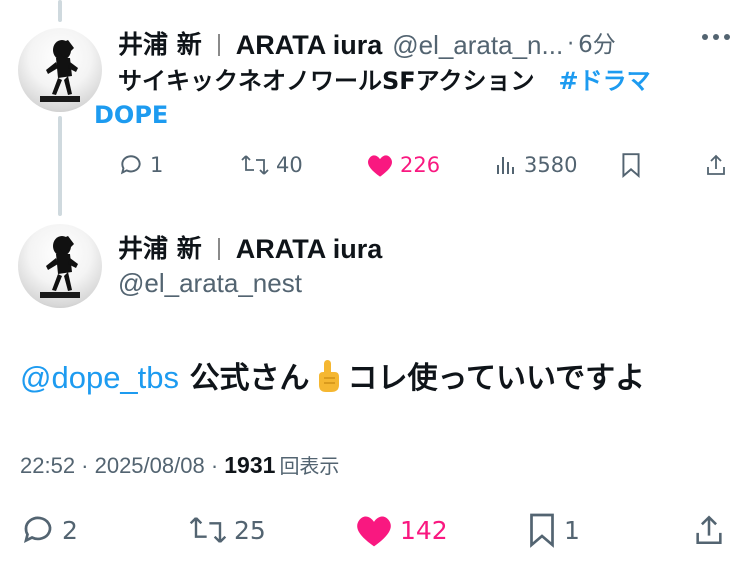 The width and height of the screenshot is (750, 579). Describe the element at coordinates (99, 377) in the screenshot. I see `mention-link: @dope_tbs` at that location.